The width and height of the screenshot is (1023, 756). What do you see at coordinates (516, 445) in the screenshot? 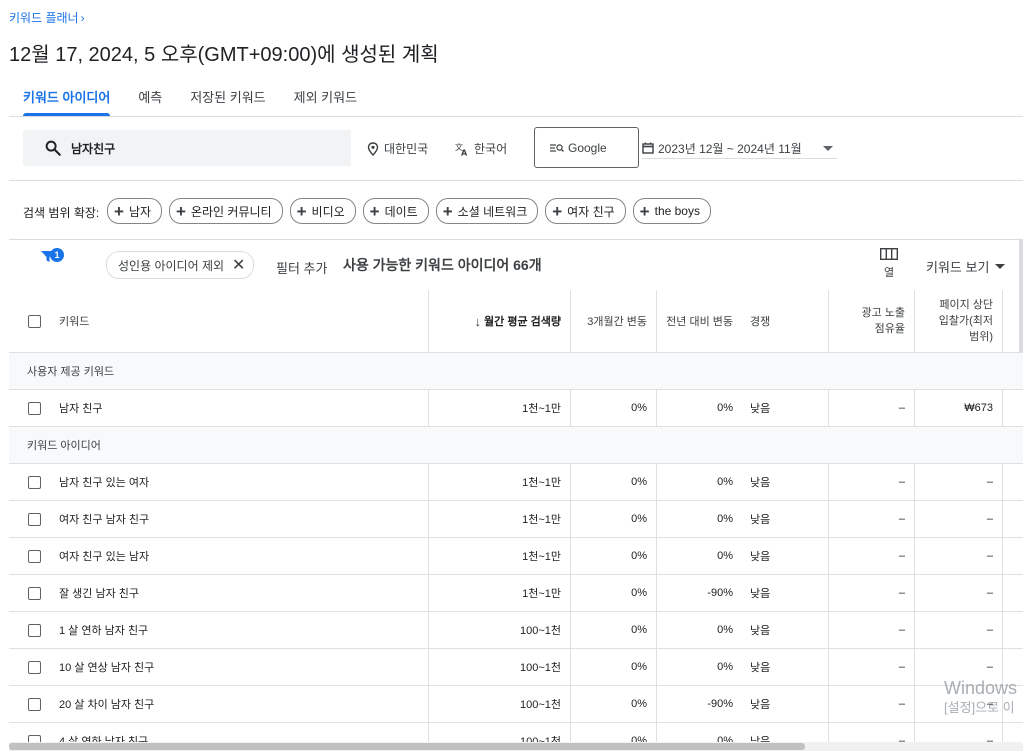
I see `group-header-keyword-ideas: 키워드 아이디어` at bounding box center [516, 445].